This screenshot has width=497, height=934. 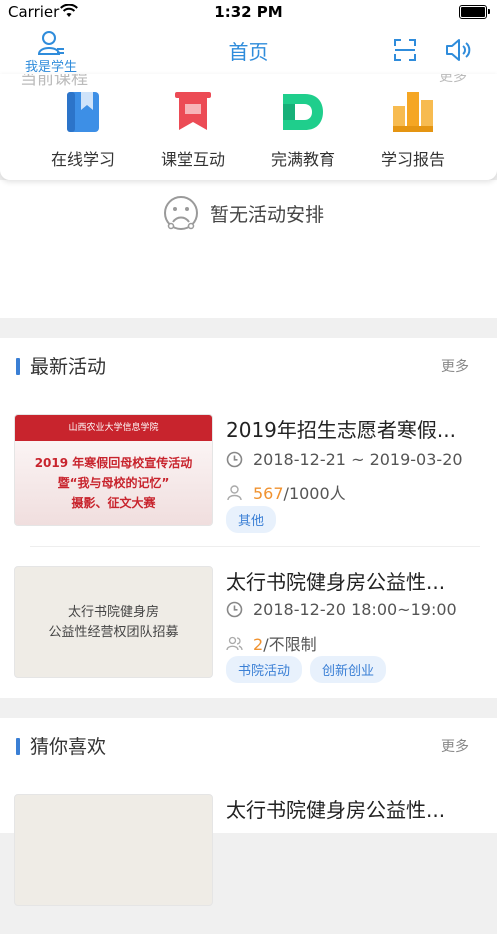 I want to click on thumb-line: 摄影、征文大赛, so click(x=113, y=503).